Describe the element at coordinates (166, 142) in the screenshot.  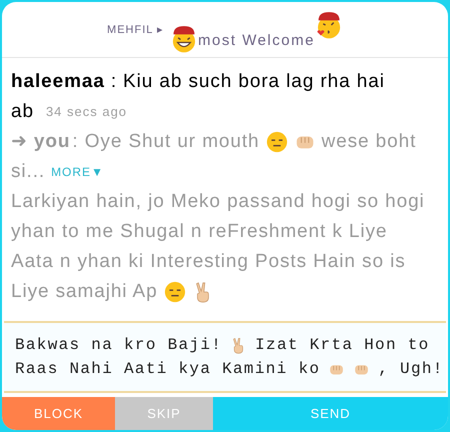
I see `reply-text: : Oye Shut ur mouth` at that location.